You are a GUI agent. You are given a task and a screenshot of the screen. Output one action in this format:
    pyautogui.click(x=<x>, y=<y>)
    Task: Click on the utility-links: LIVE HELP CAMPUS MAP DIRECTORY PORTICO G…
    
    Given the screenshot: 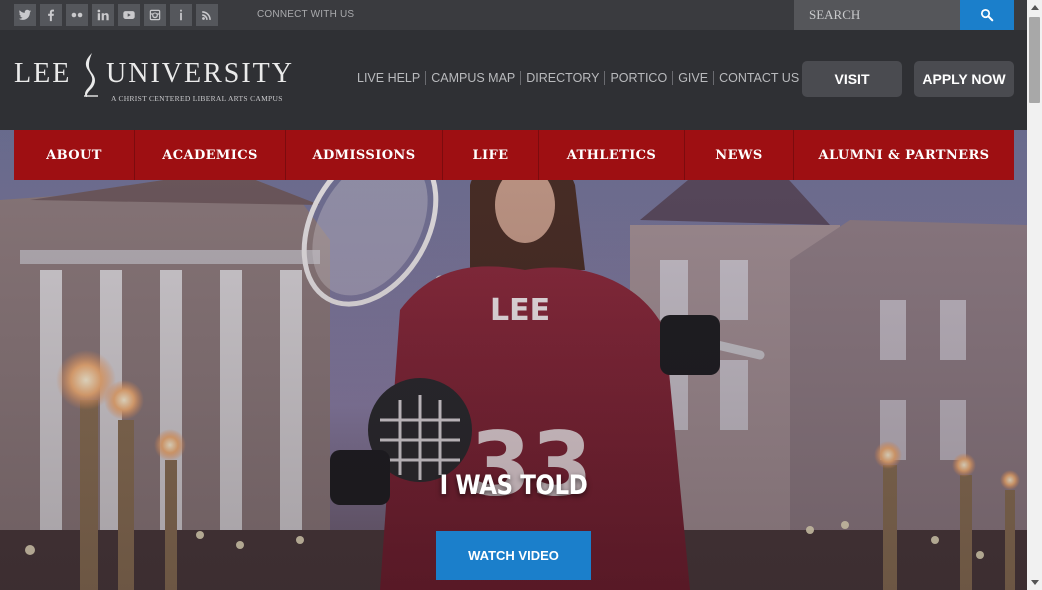 What is the action you would take?
    pyautogui.click(x=578, y=78)
    